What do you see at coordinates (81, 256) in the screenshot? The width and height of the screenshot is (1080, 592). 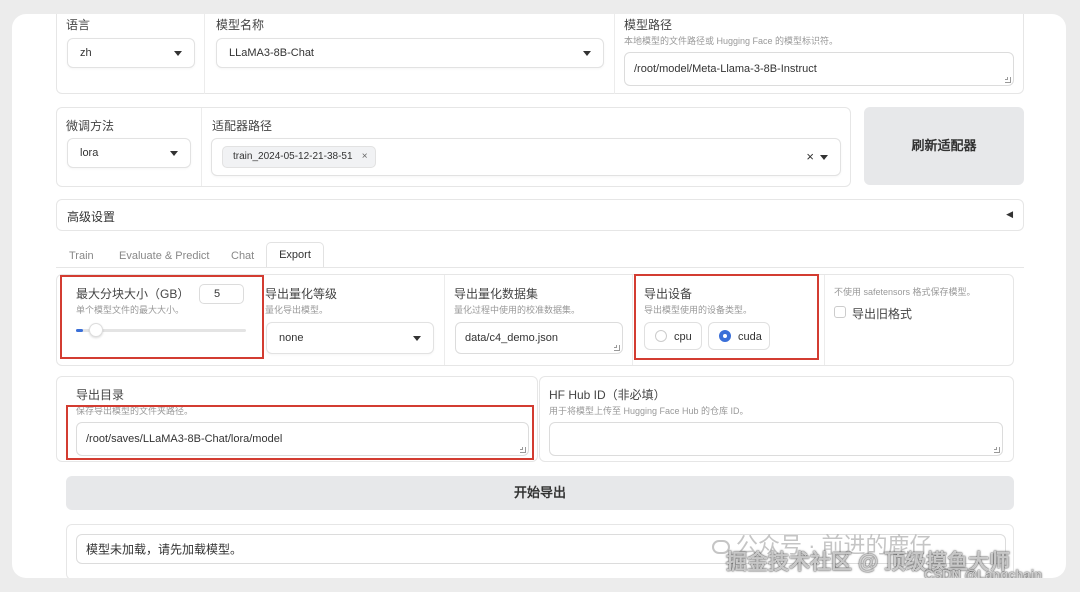 I see `tab-train: Train` at bounding box center [81, 256].